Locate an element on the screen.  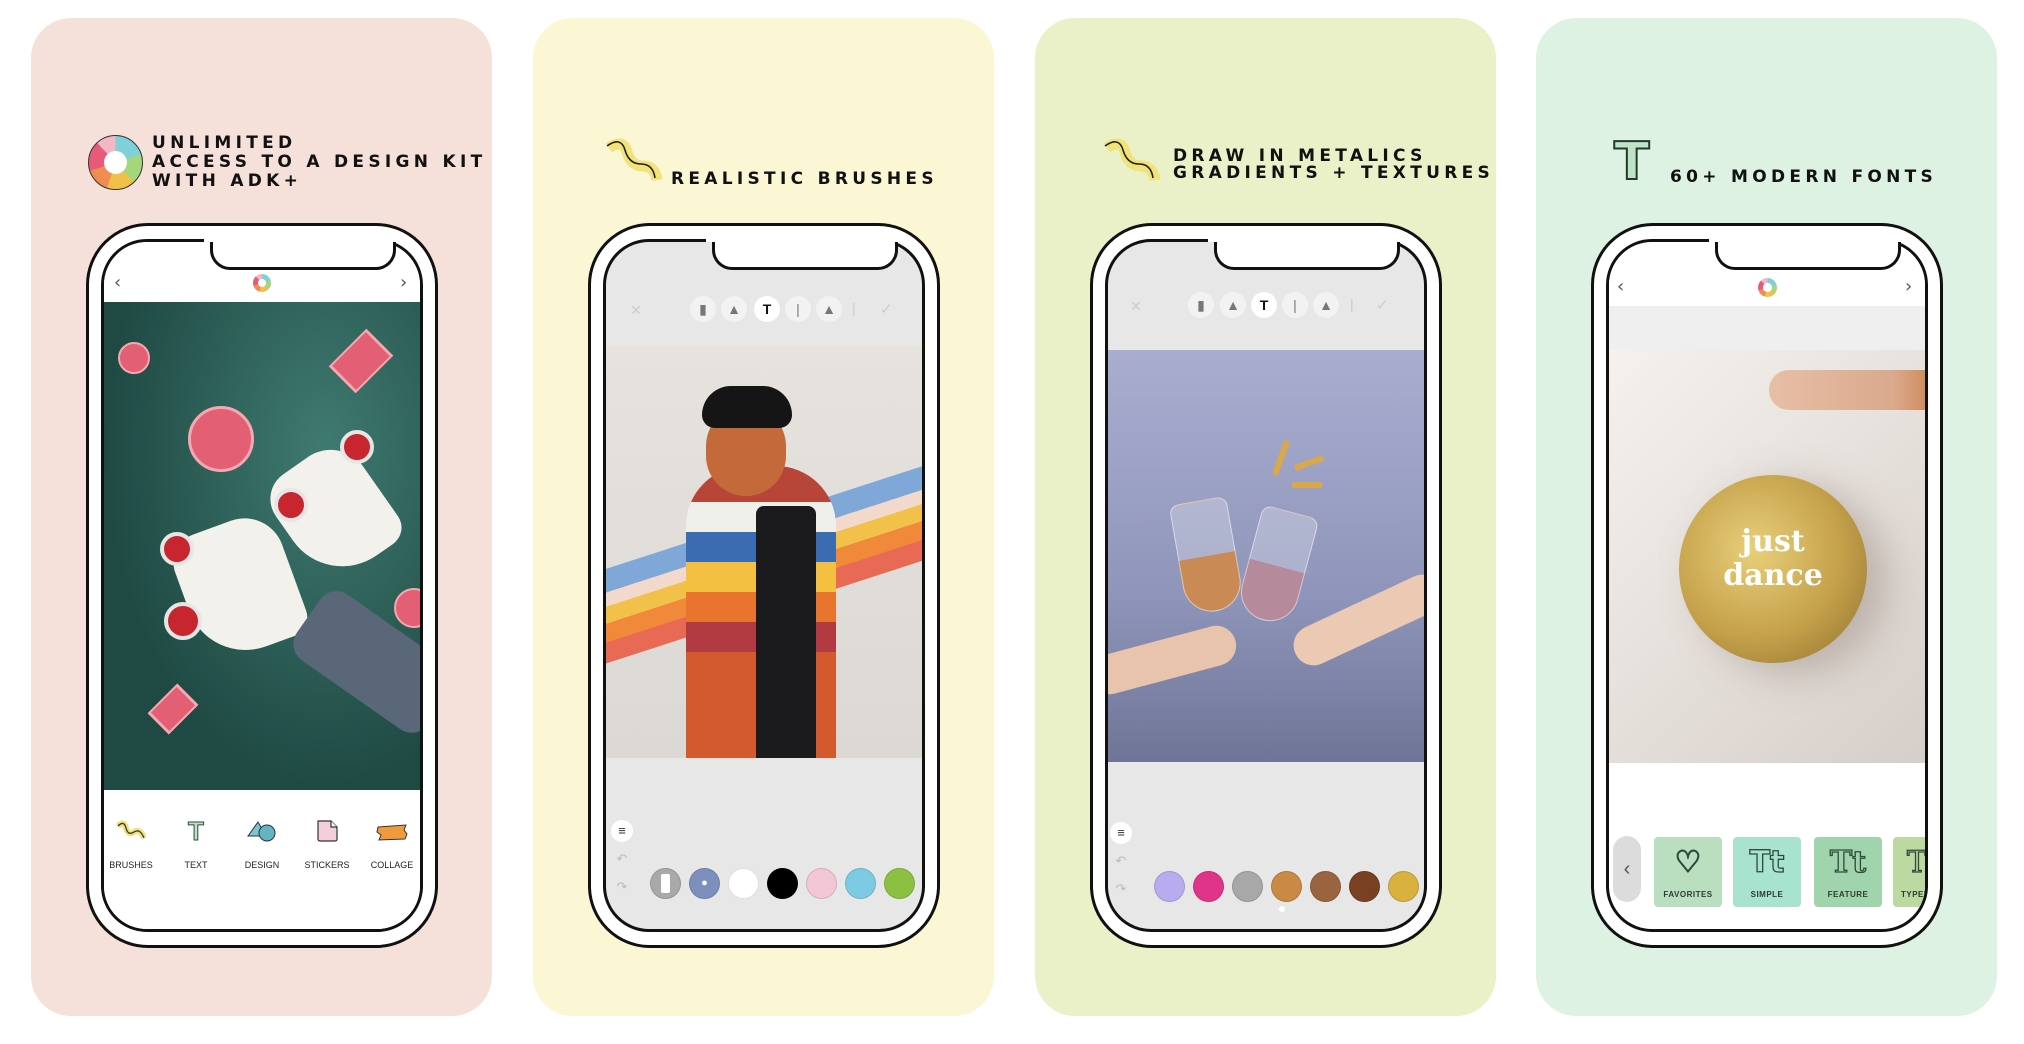
shapes-icon is located at coordinates (261, 831).